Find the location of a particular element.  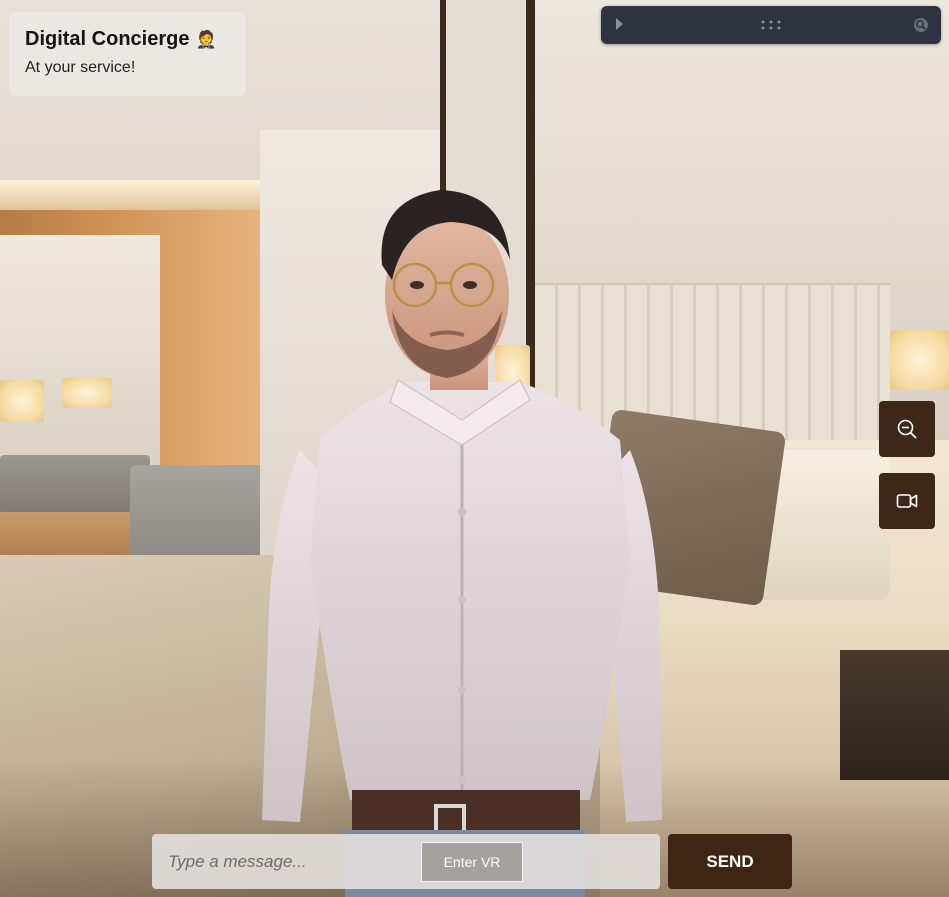

app-subtitle: At your service! is located at coordinates (80, 67).